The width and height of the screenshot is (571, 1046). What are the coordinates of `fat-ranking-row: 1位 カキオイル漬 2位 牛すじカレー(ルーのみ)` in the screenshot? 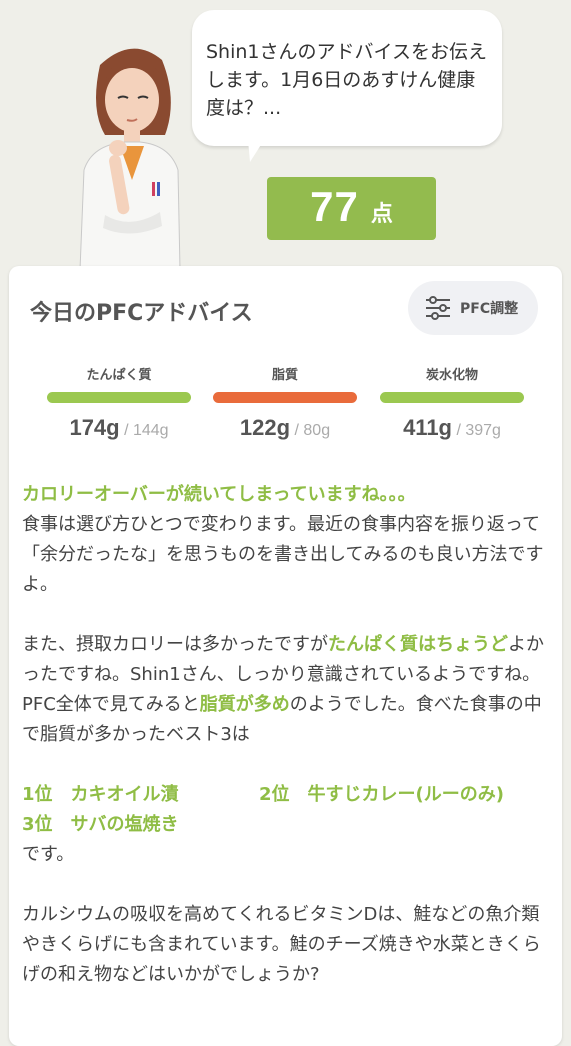 It's located at (287, 795).